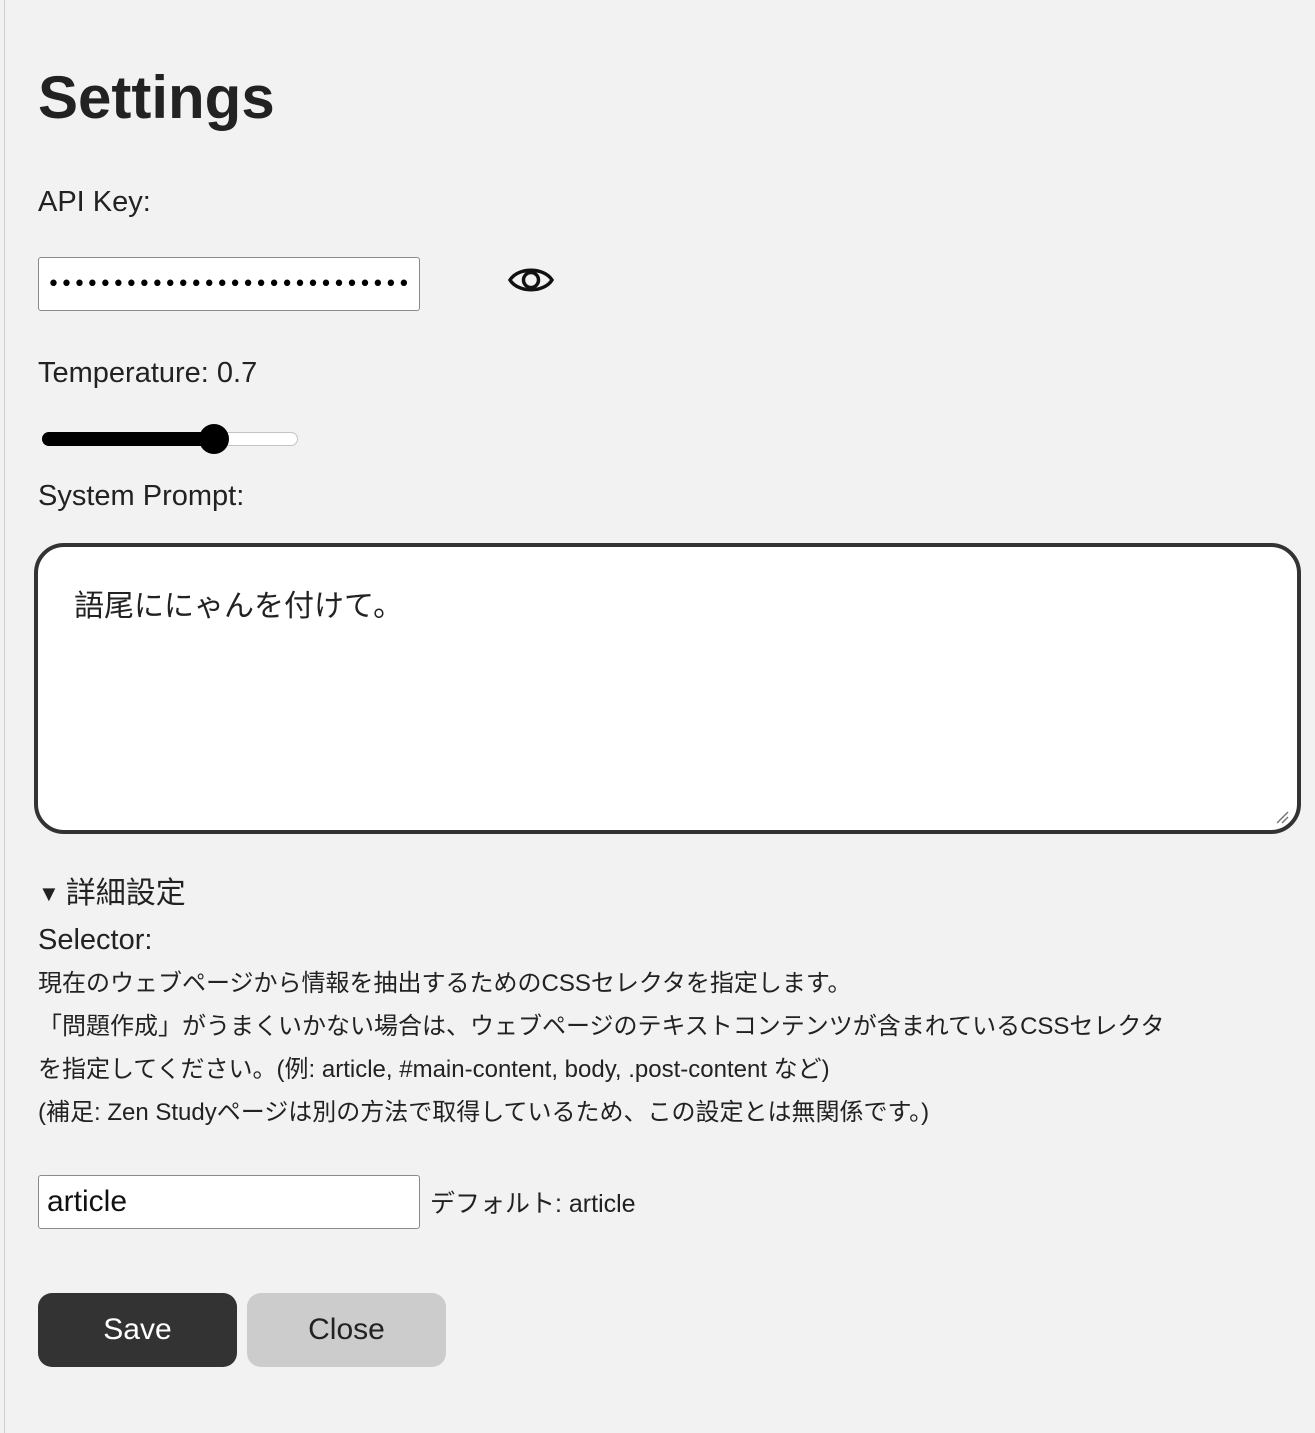 The image size is (1315, 1433). I want to click on selector-input, so click(229, 1202).